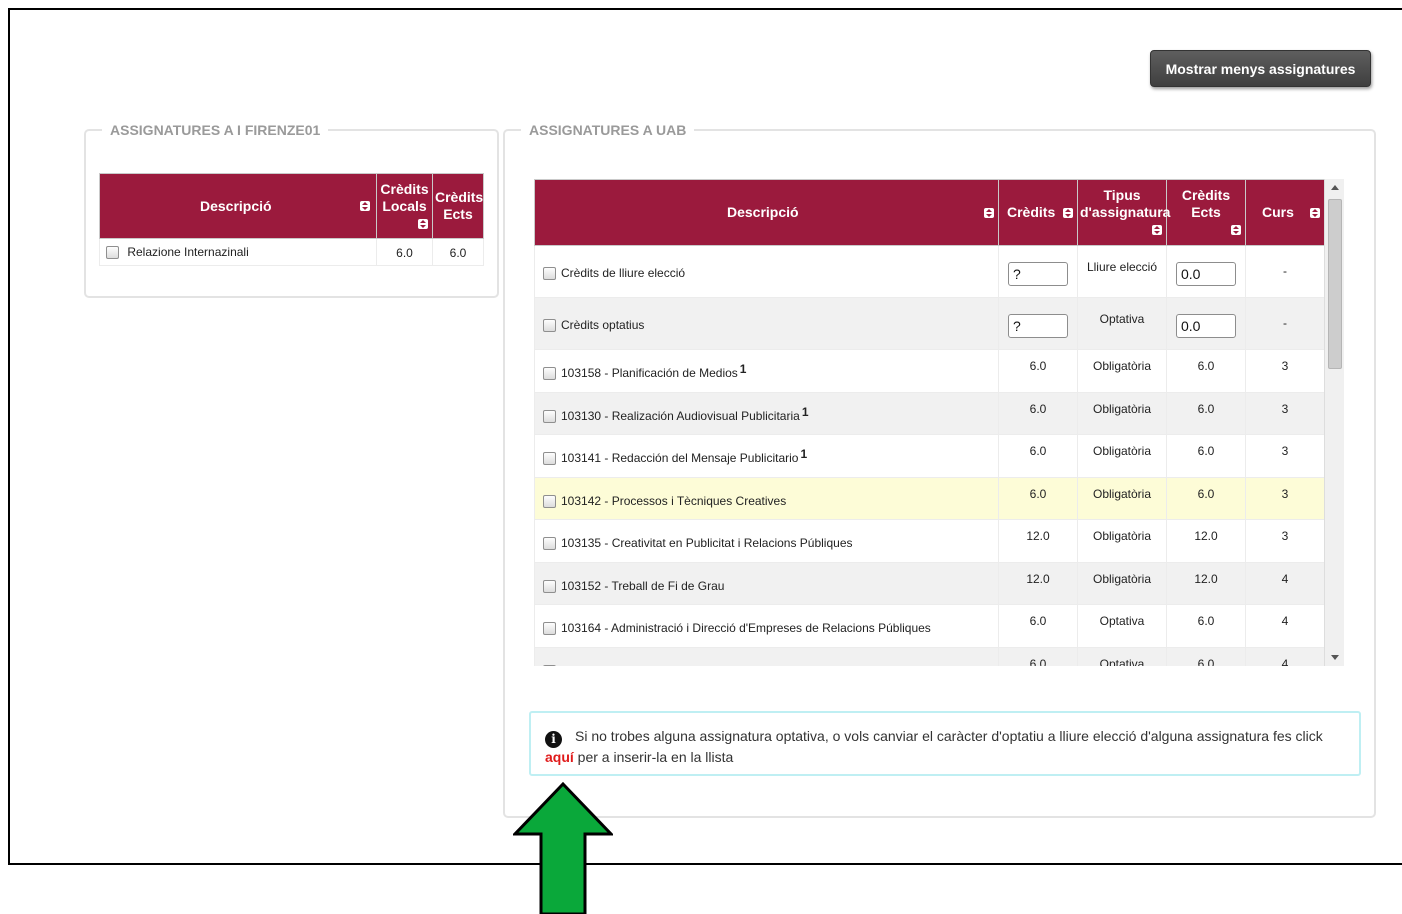 The height and width of the screenshot is (914, 1402). I want to click on ects-credits-cell: 6.0, so click(458, 252).